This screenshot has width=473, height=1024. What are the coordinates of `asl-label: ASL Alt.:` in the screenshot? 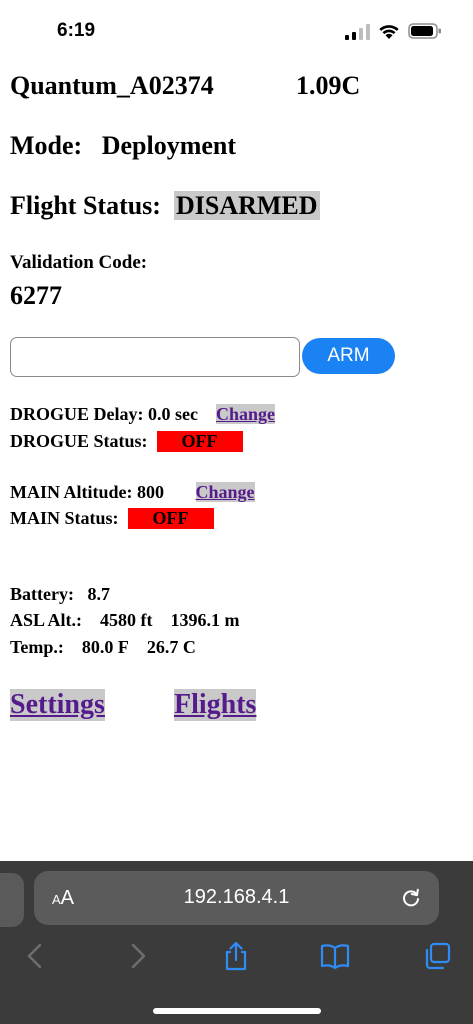 It's located at (46, 620).